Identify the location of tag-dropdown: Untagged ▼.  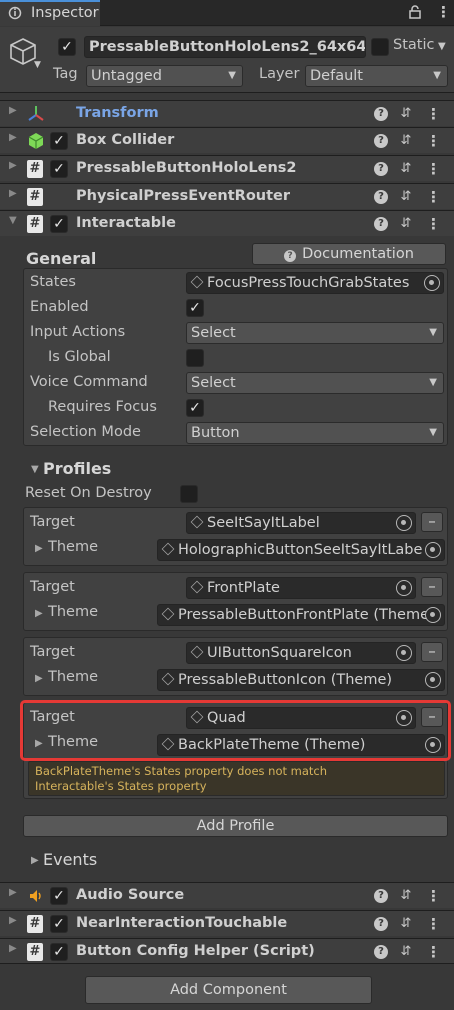
(164, 76).